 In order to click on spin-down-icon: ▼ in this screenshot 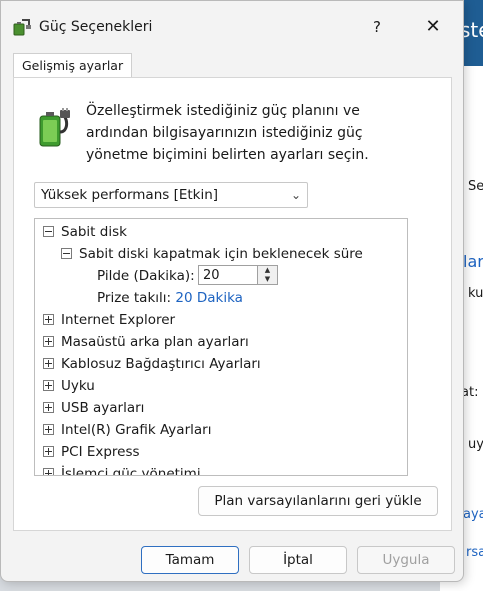, I will do `click(267, 279)`.